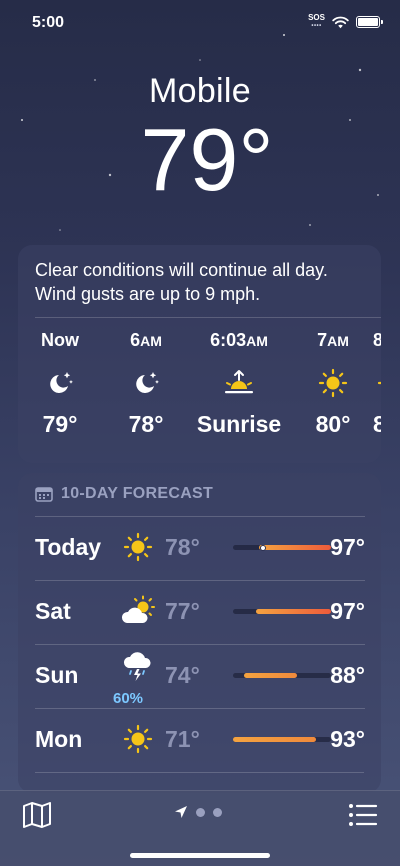  I want to click on current-temp-dot, so click(263, 547).